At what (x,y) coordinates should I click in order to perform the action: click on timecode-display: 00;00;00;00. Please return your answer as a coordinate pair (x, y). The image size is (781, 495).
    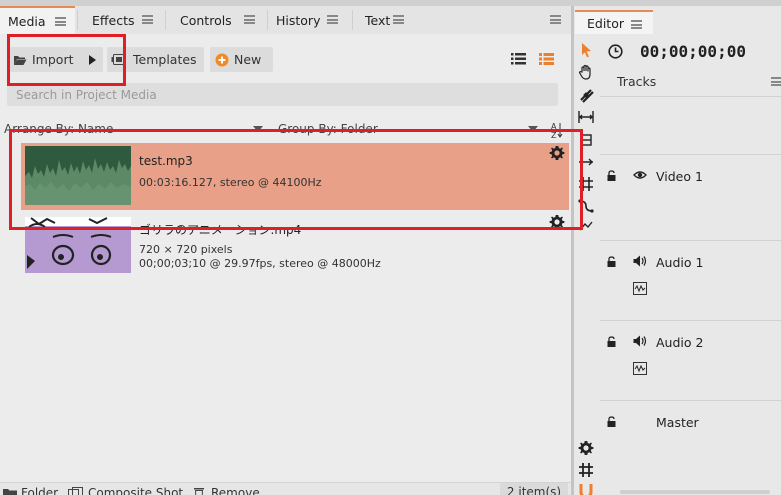
    Looking at the image, I should click on (693, 51).